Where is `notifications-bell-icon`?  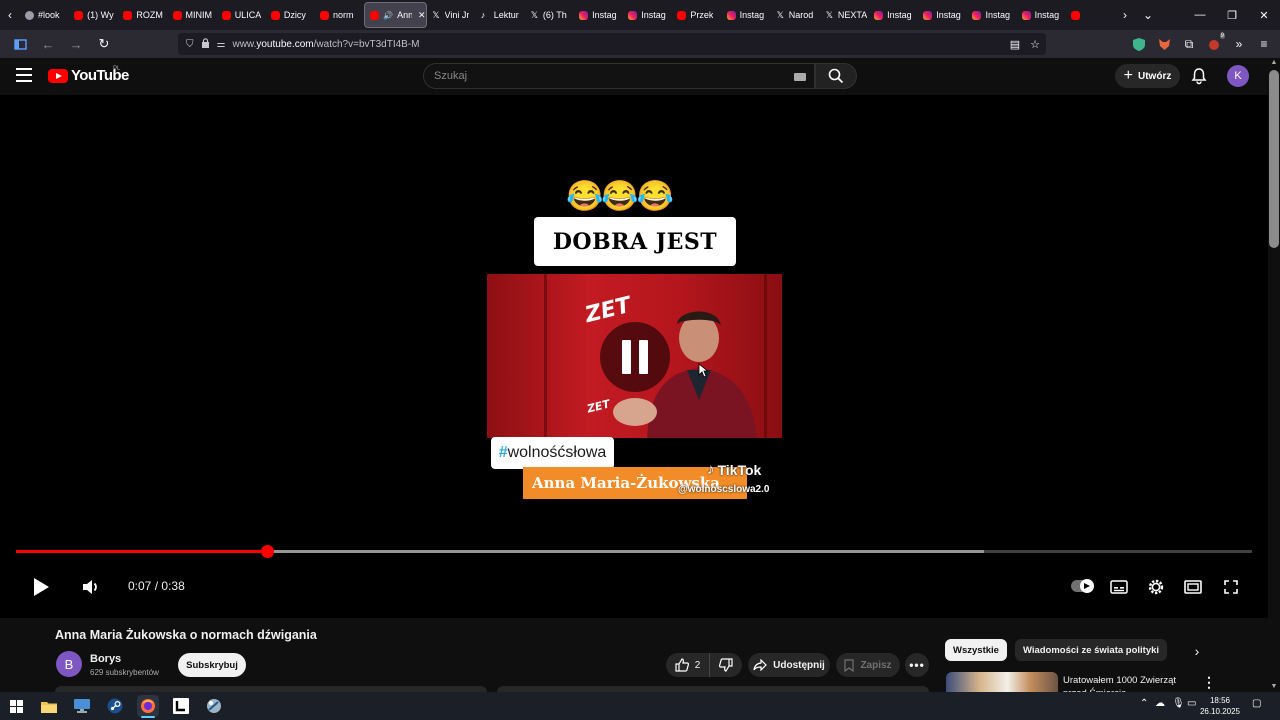
notifications-bell-icon is located at coordinates (1199, 76).